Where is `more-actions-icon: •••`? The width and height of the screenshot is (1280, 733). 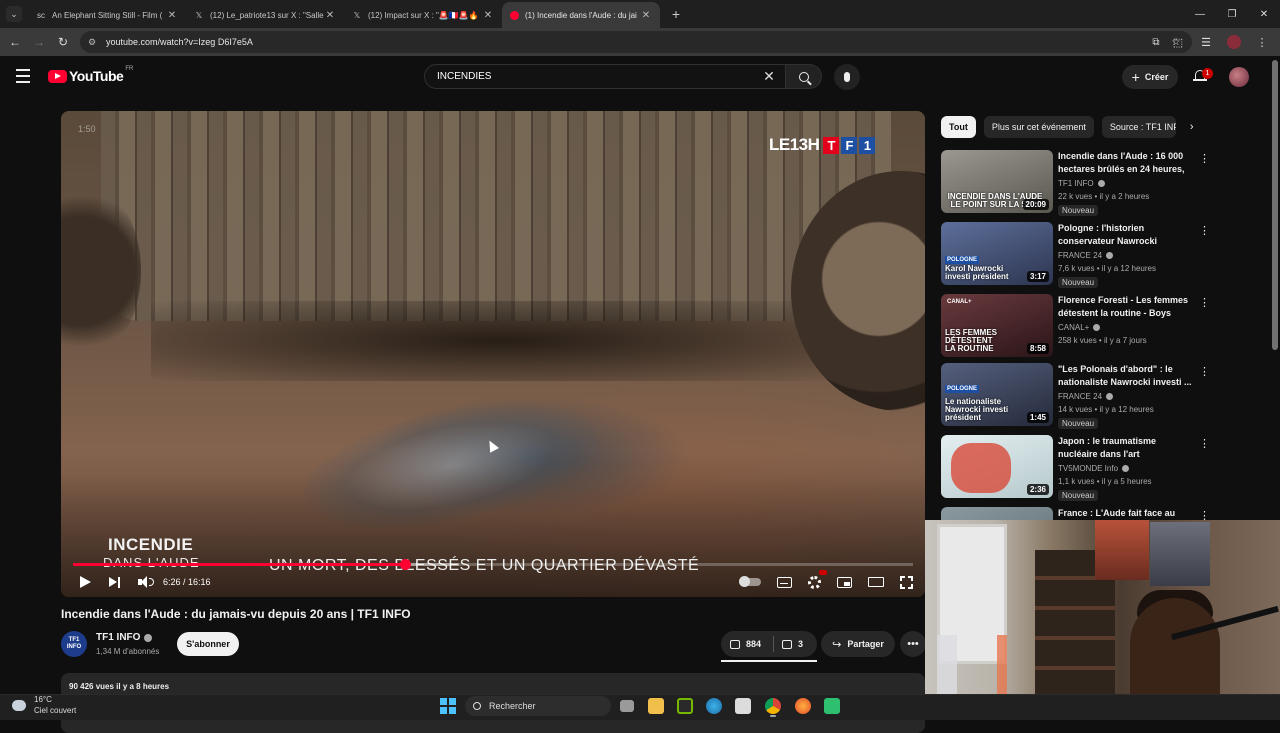 more-actions-icon: ••• is located at coordinates (913, 644).